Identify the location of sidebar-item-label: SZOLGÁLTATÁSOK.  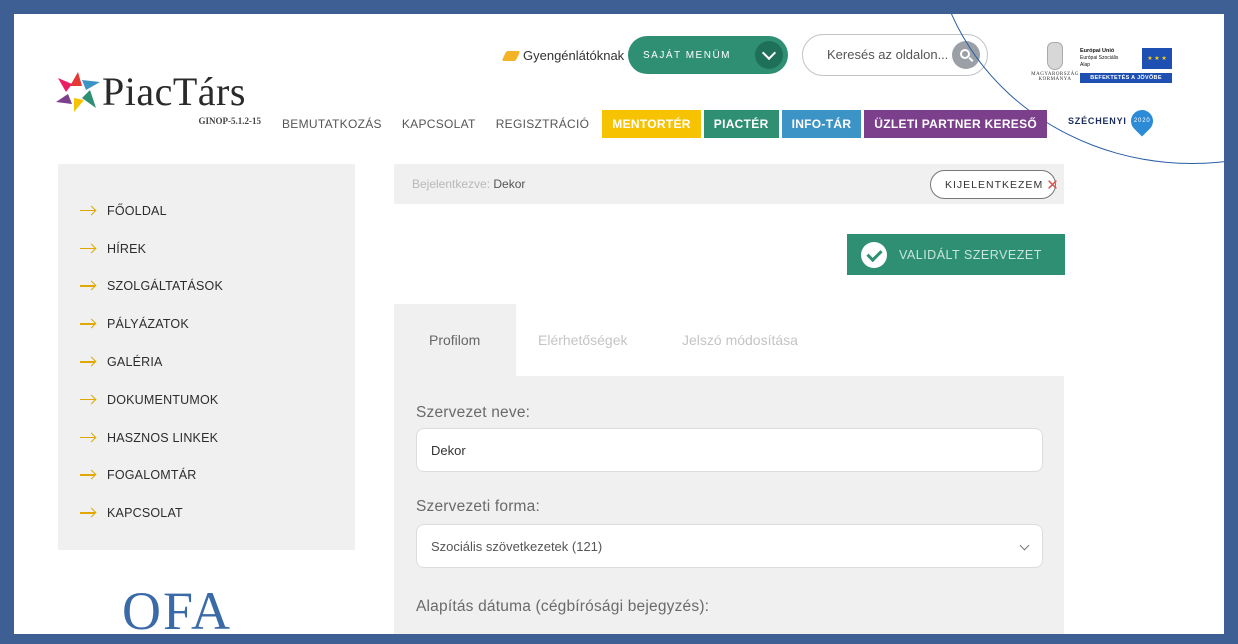
(165, 286).